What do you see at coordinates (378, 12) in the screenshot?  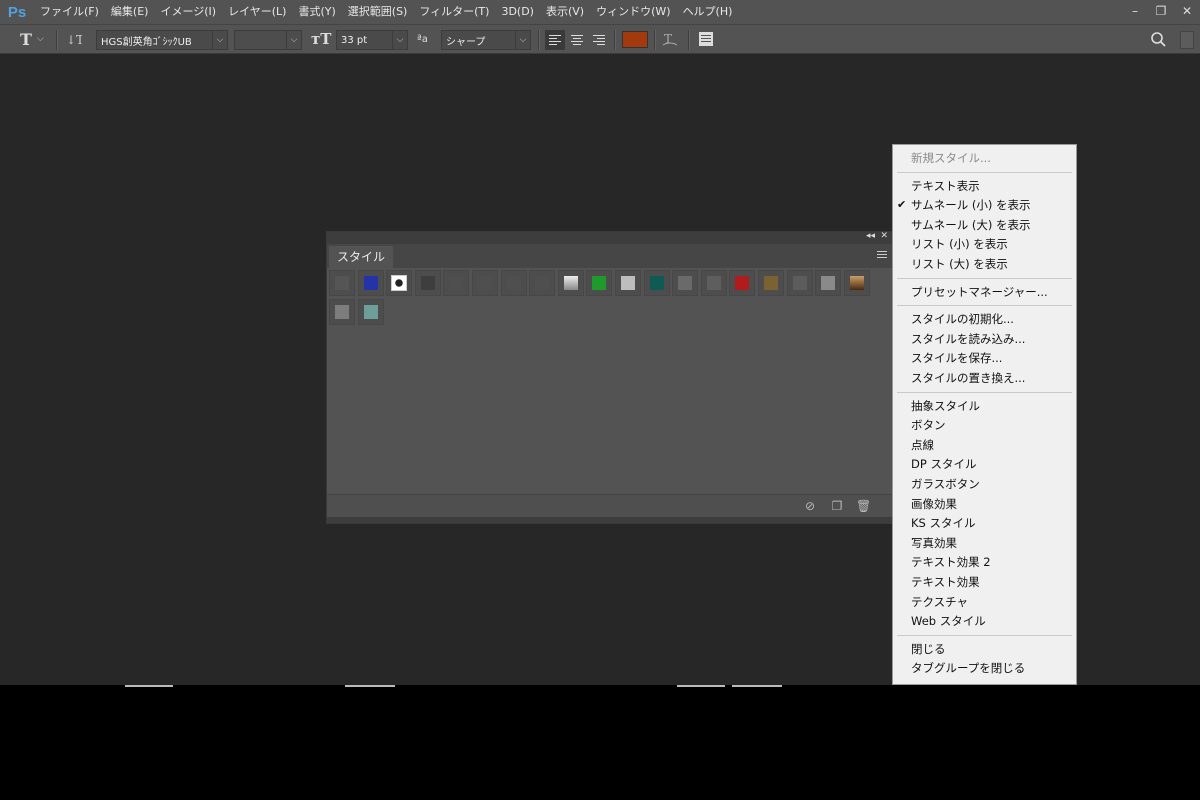 I see `menu-select: 選択範囲(S)` at bounding box center [378, 12].